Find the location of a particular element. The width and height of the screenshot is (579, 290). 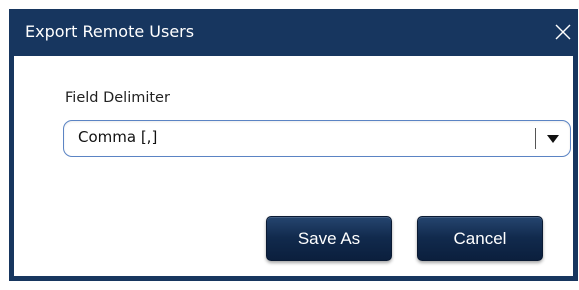

field-delimiter-label: Field Delimiter is located at coordinates (117, 98).